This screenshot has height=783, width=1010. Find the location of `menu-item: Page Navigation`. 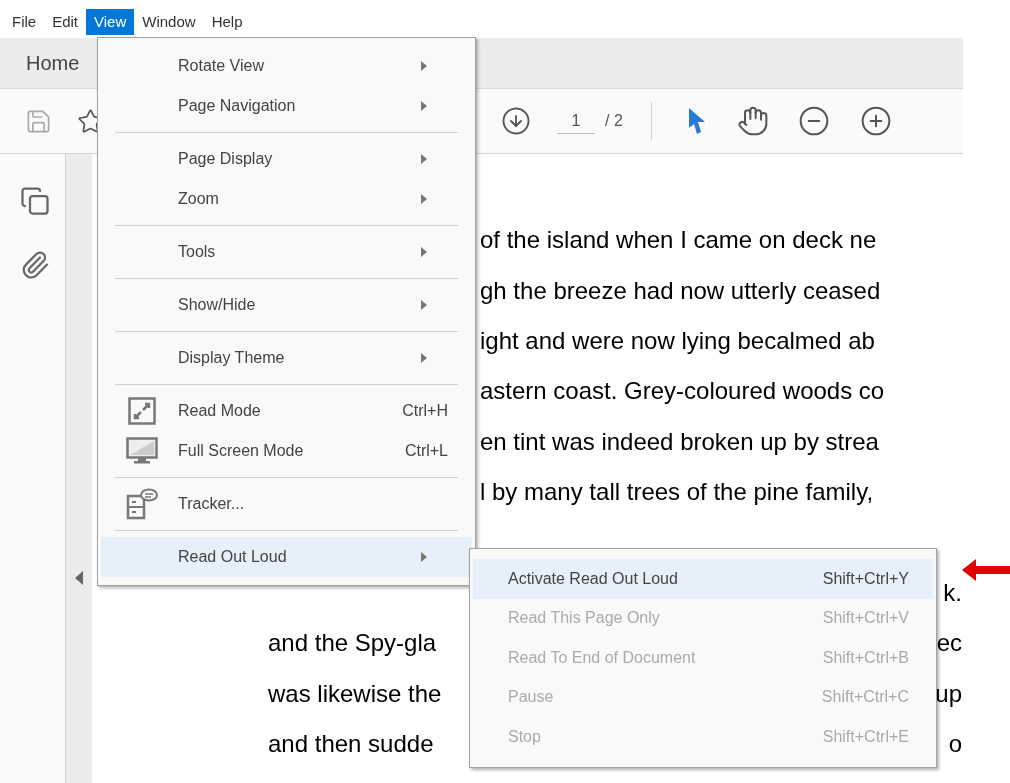

menu-item: Page Navigation is located at coordinates (286, 106).